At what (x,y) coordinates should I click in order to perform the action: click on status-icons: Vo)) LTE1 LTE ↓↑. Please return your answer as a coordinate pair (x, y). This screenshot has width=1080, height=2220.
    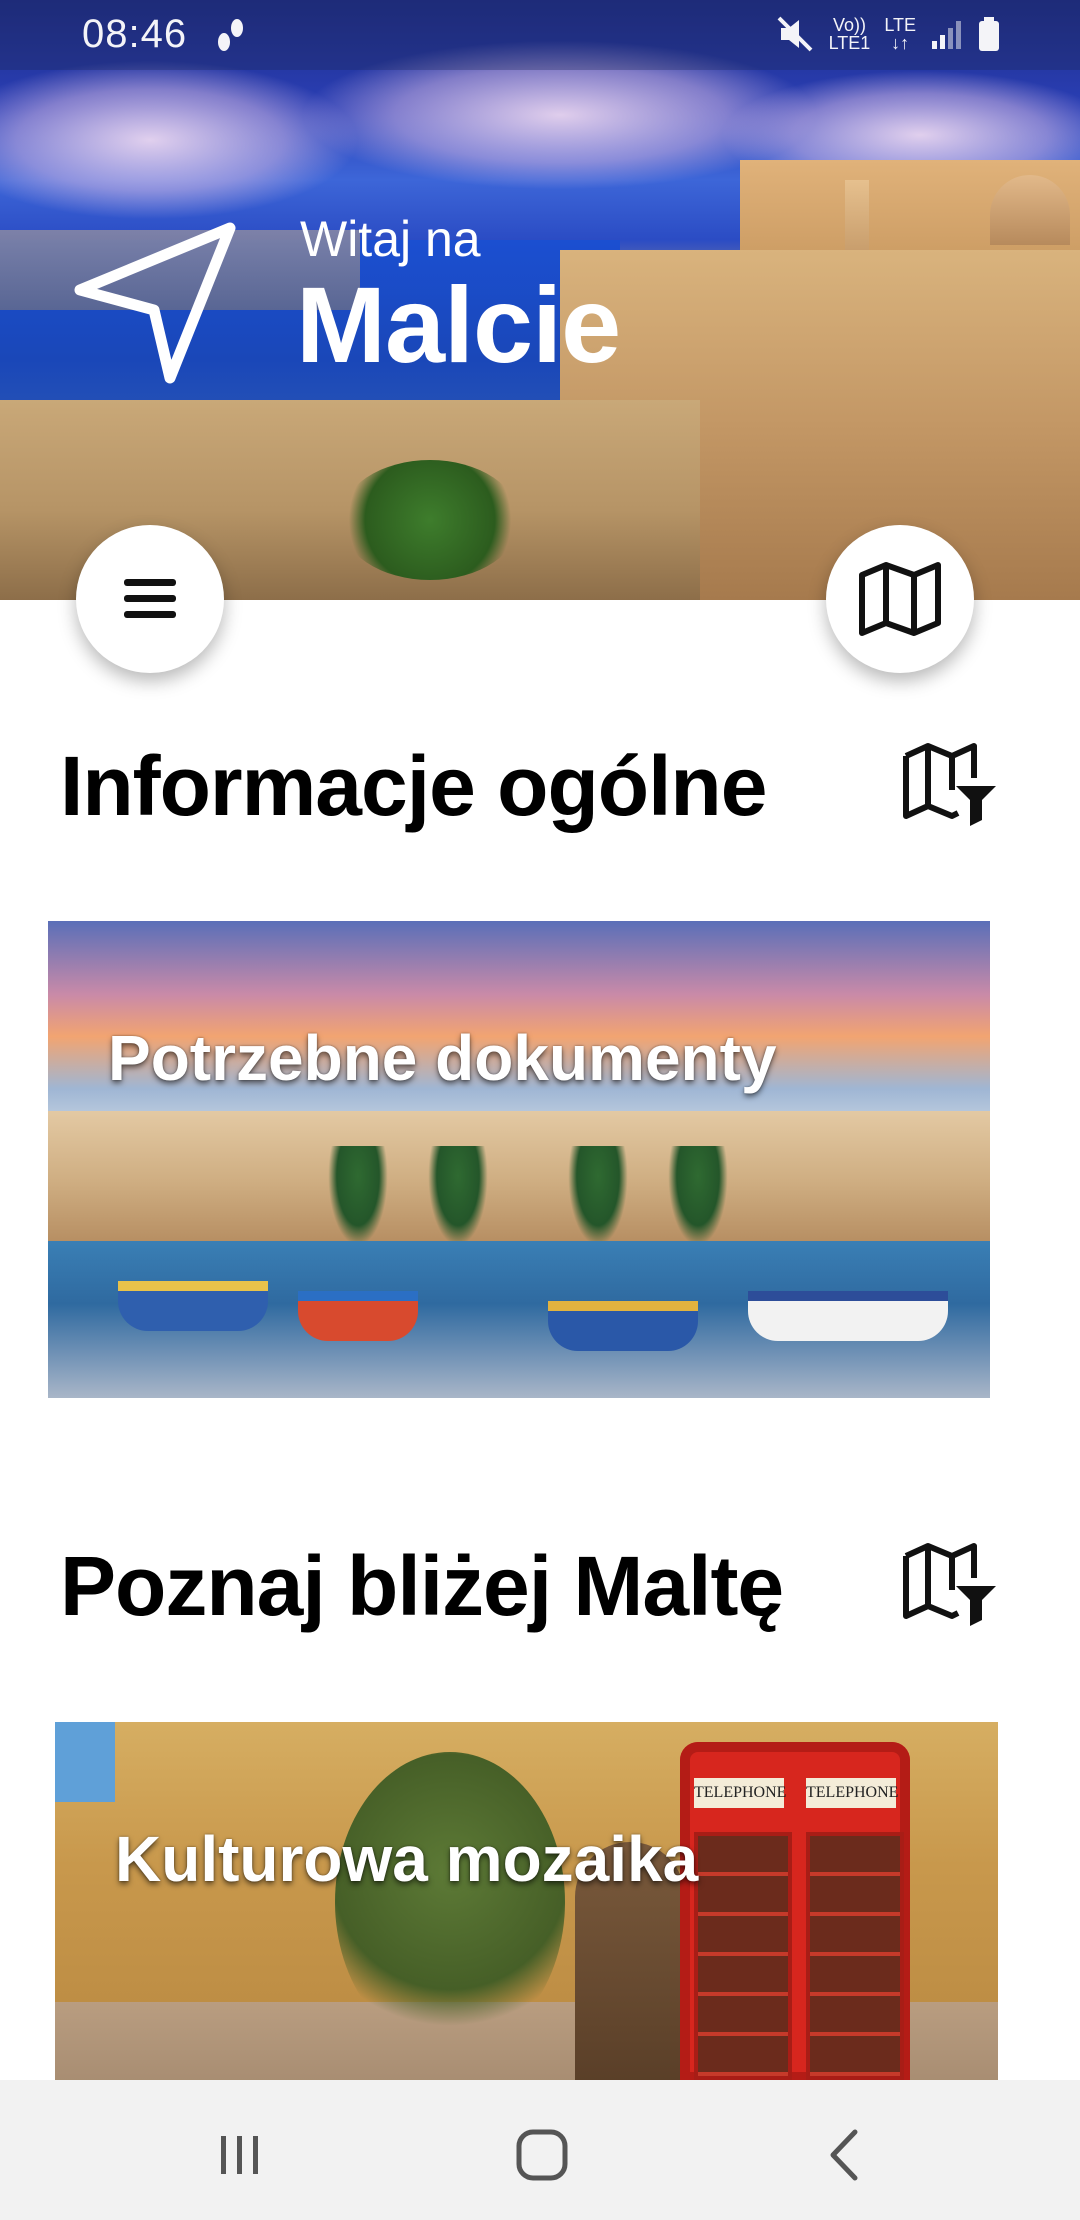
    Looking at the image, I should click on (887, 34).